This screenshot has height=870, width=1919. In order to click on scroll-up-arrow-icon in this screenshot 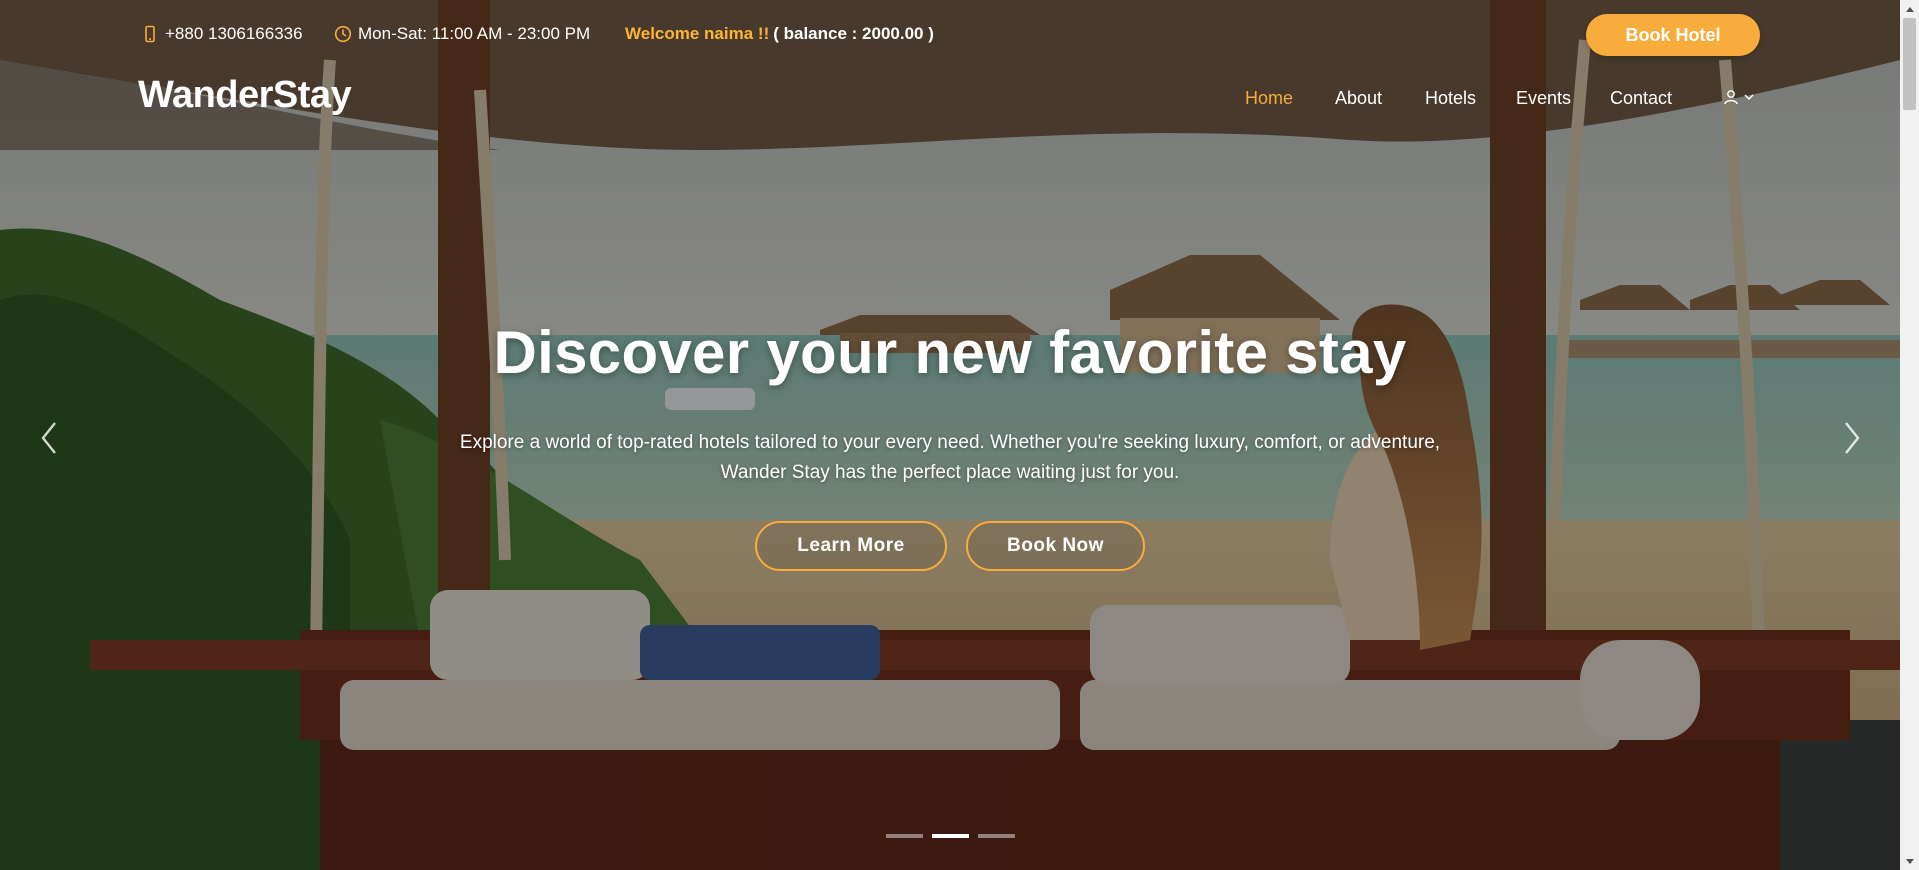, I will do `click(1909, 8)`.